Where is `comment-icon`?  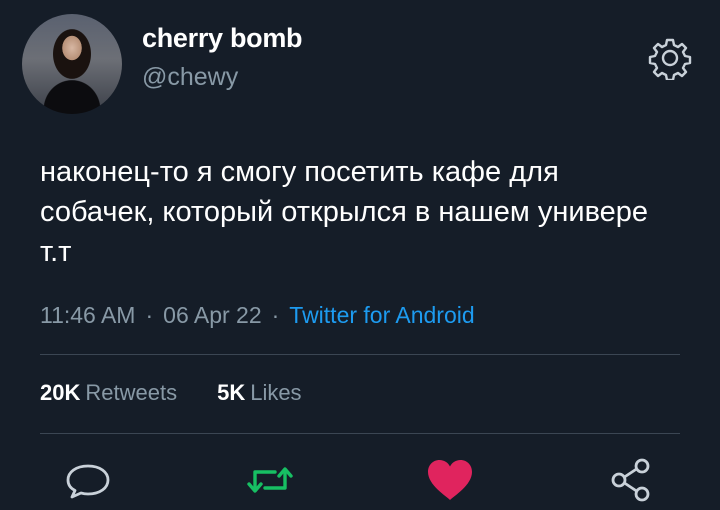 comment-icon is located at coordinates (88, 481).